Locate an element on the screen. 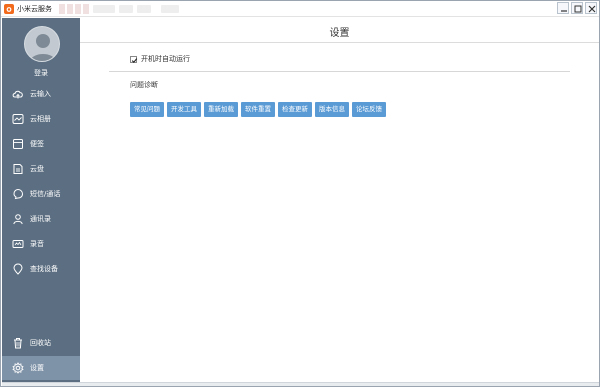  sidebar-item-label: 云输入 is located at coordinates (40, 94).